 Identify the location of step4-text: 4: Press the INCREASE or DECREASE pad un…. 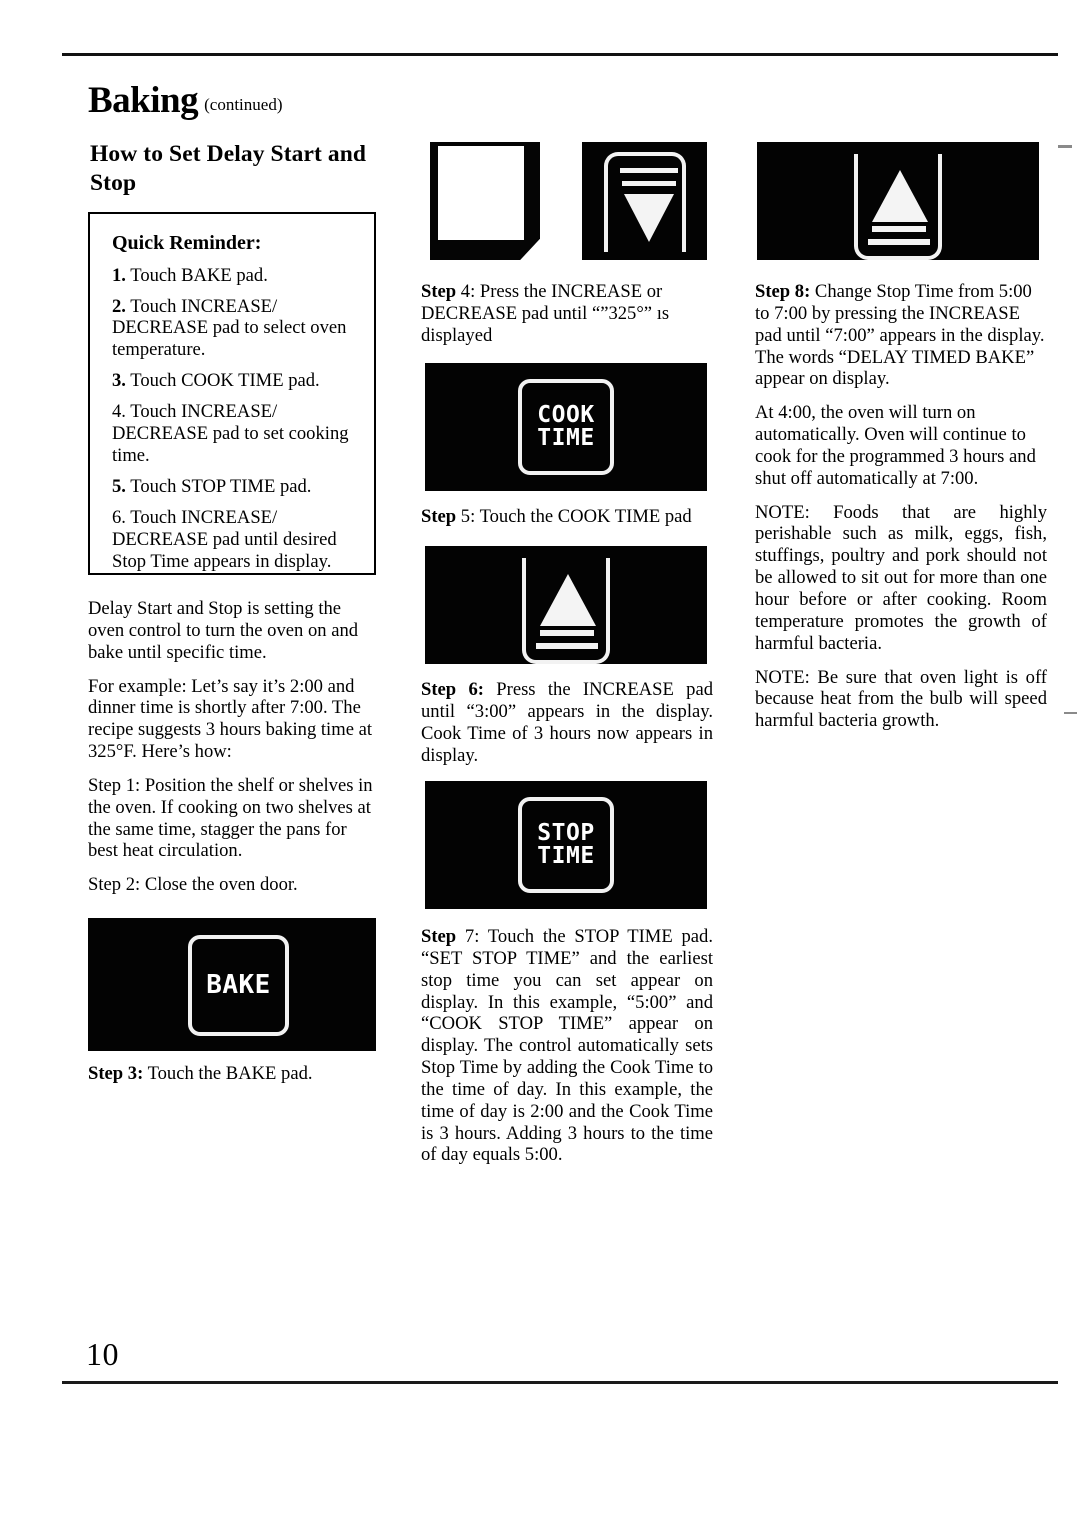
(545, 313).